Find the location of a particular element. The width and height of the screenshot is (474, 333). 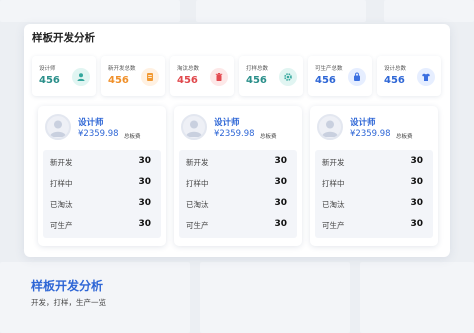

trash-icon is located at coordinates (219, 77).